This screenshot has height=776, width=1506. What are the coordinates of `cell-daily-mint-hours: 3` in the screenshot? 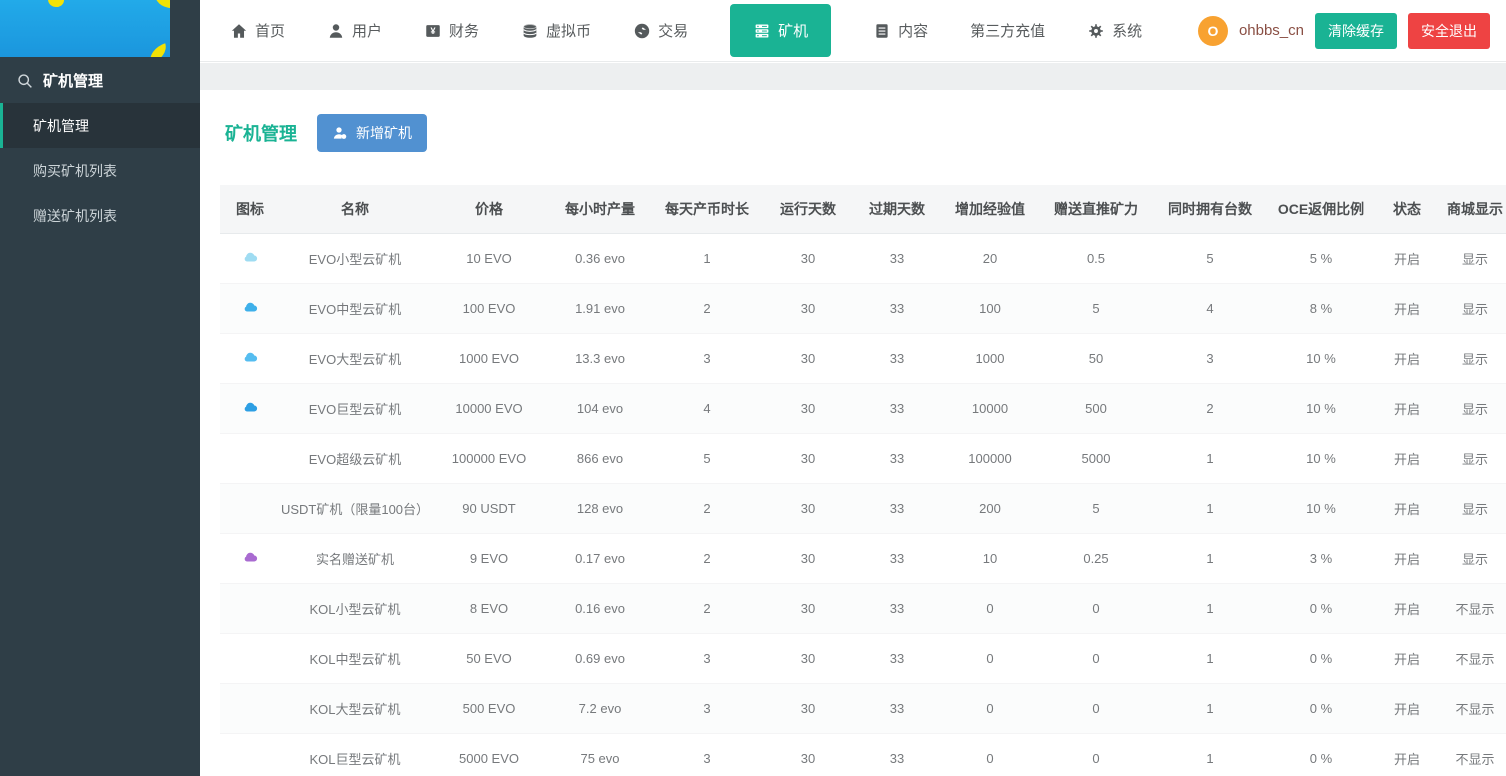 It's located at (707, 708).